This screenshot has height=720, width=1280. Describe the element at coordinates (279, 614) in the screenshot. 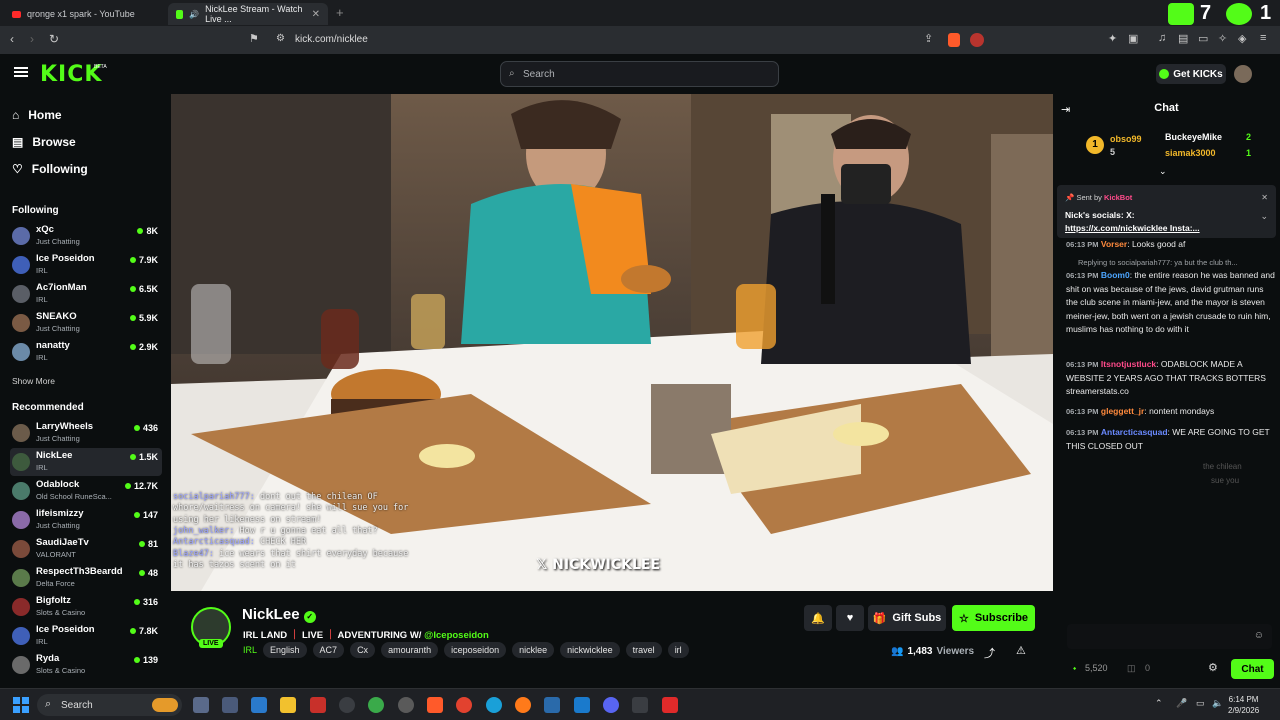

I see `streamer-name: NickLee ✓` at that location.